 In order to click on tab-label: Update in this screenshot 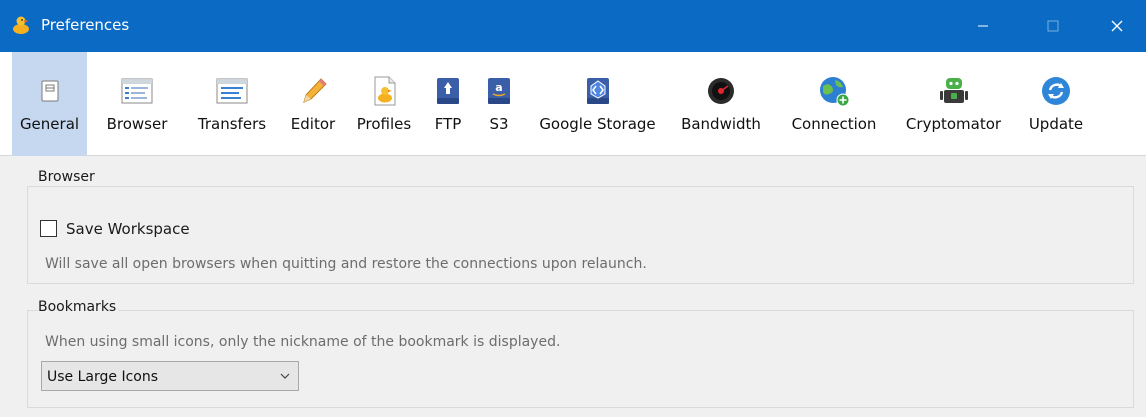, I will do `click(1056, 124)`.